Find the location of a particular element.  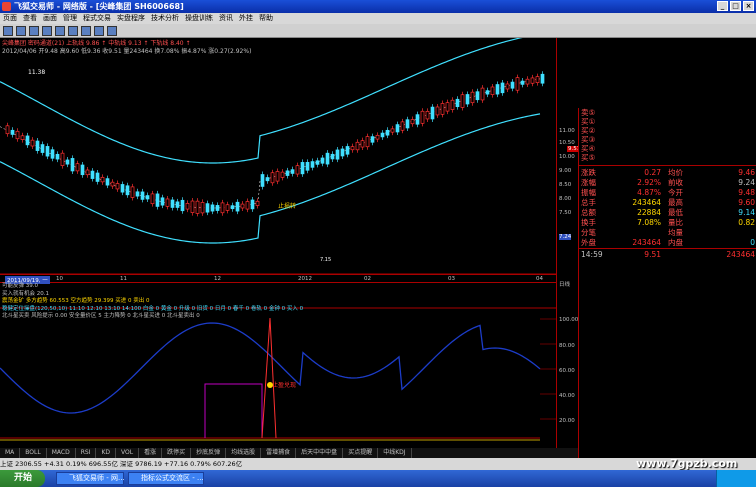

tab-kd: KD is located at coordinates (106, 453).